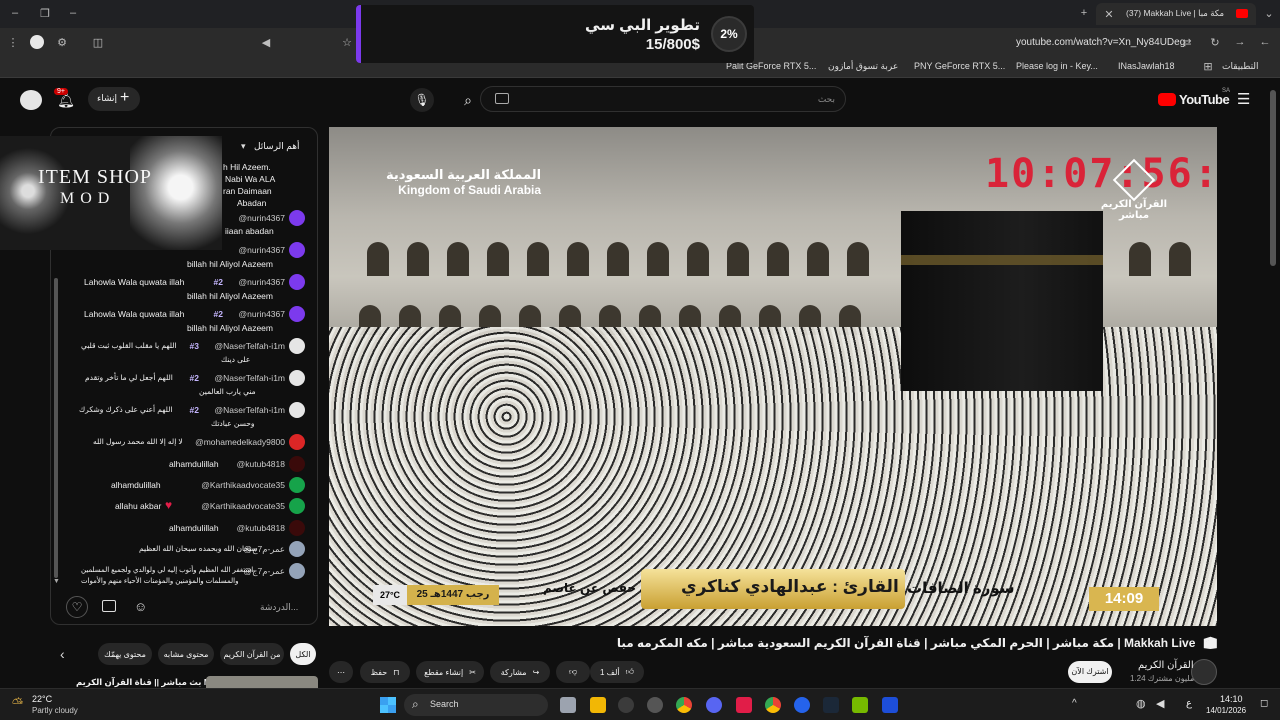  Describe the element at coordinates (184, 682) in the screenshot. I see `recommended-video: بث مباشر || قناة القرآن الكريم Makkah` at that location.